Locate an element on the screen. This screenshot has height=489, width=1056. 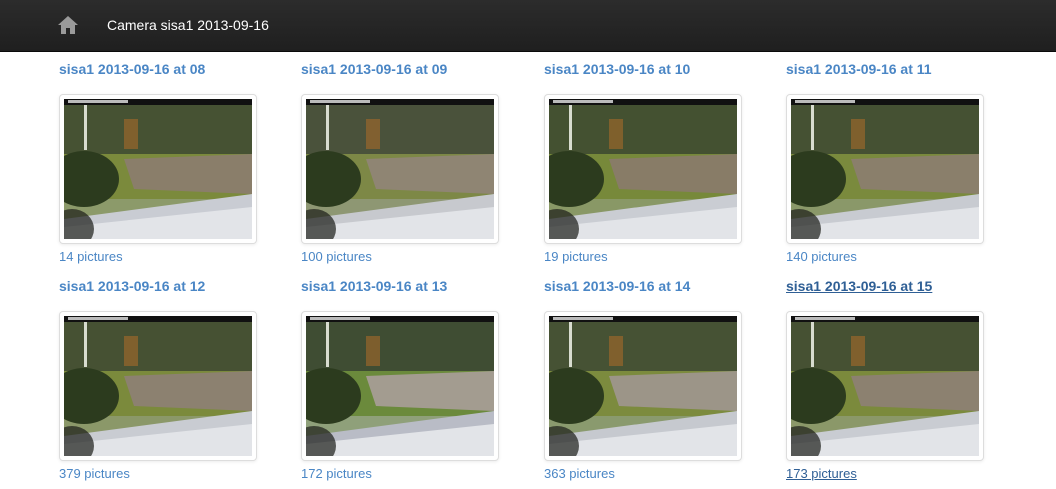
gallery-item: sisa1 2013-09-16 at 15 173 pictures is located at coordinates (896, 382).